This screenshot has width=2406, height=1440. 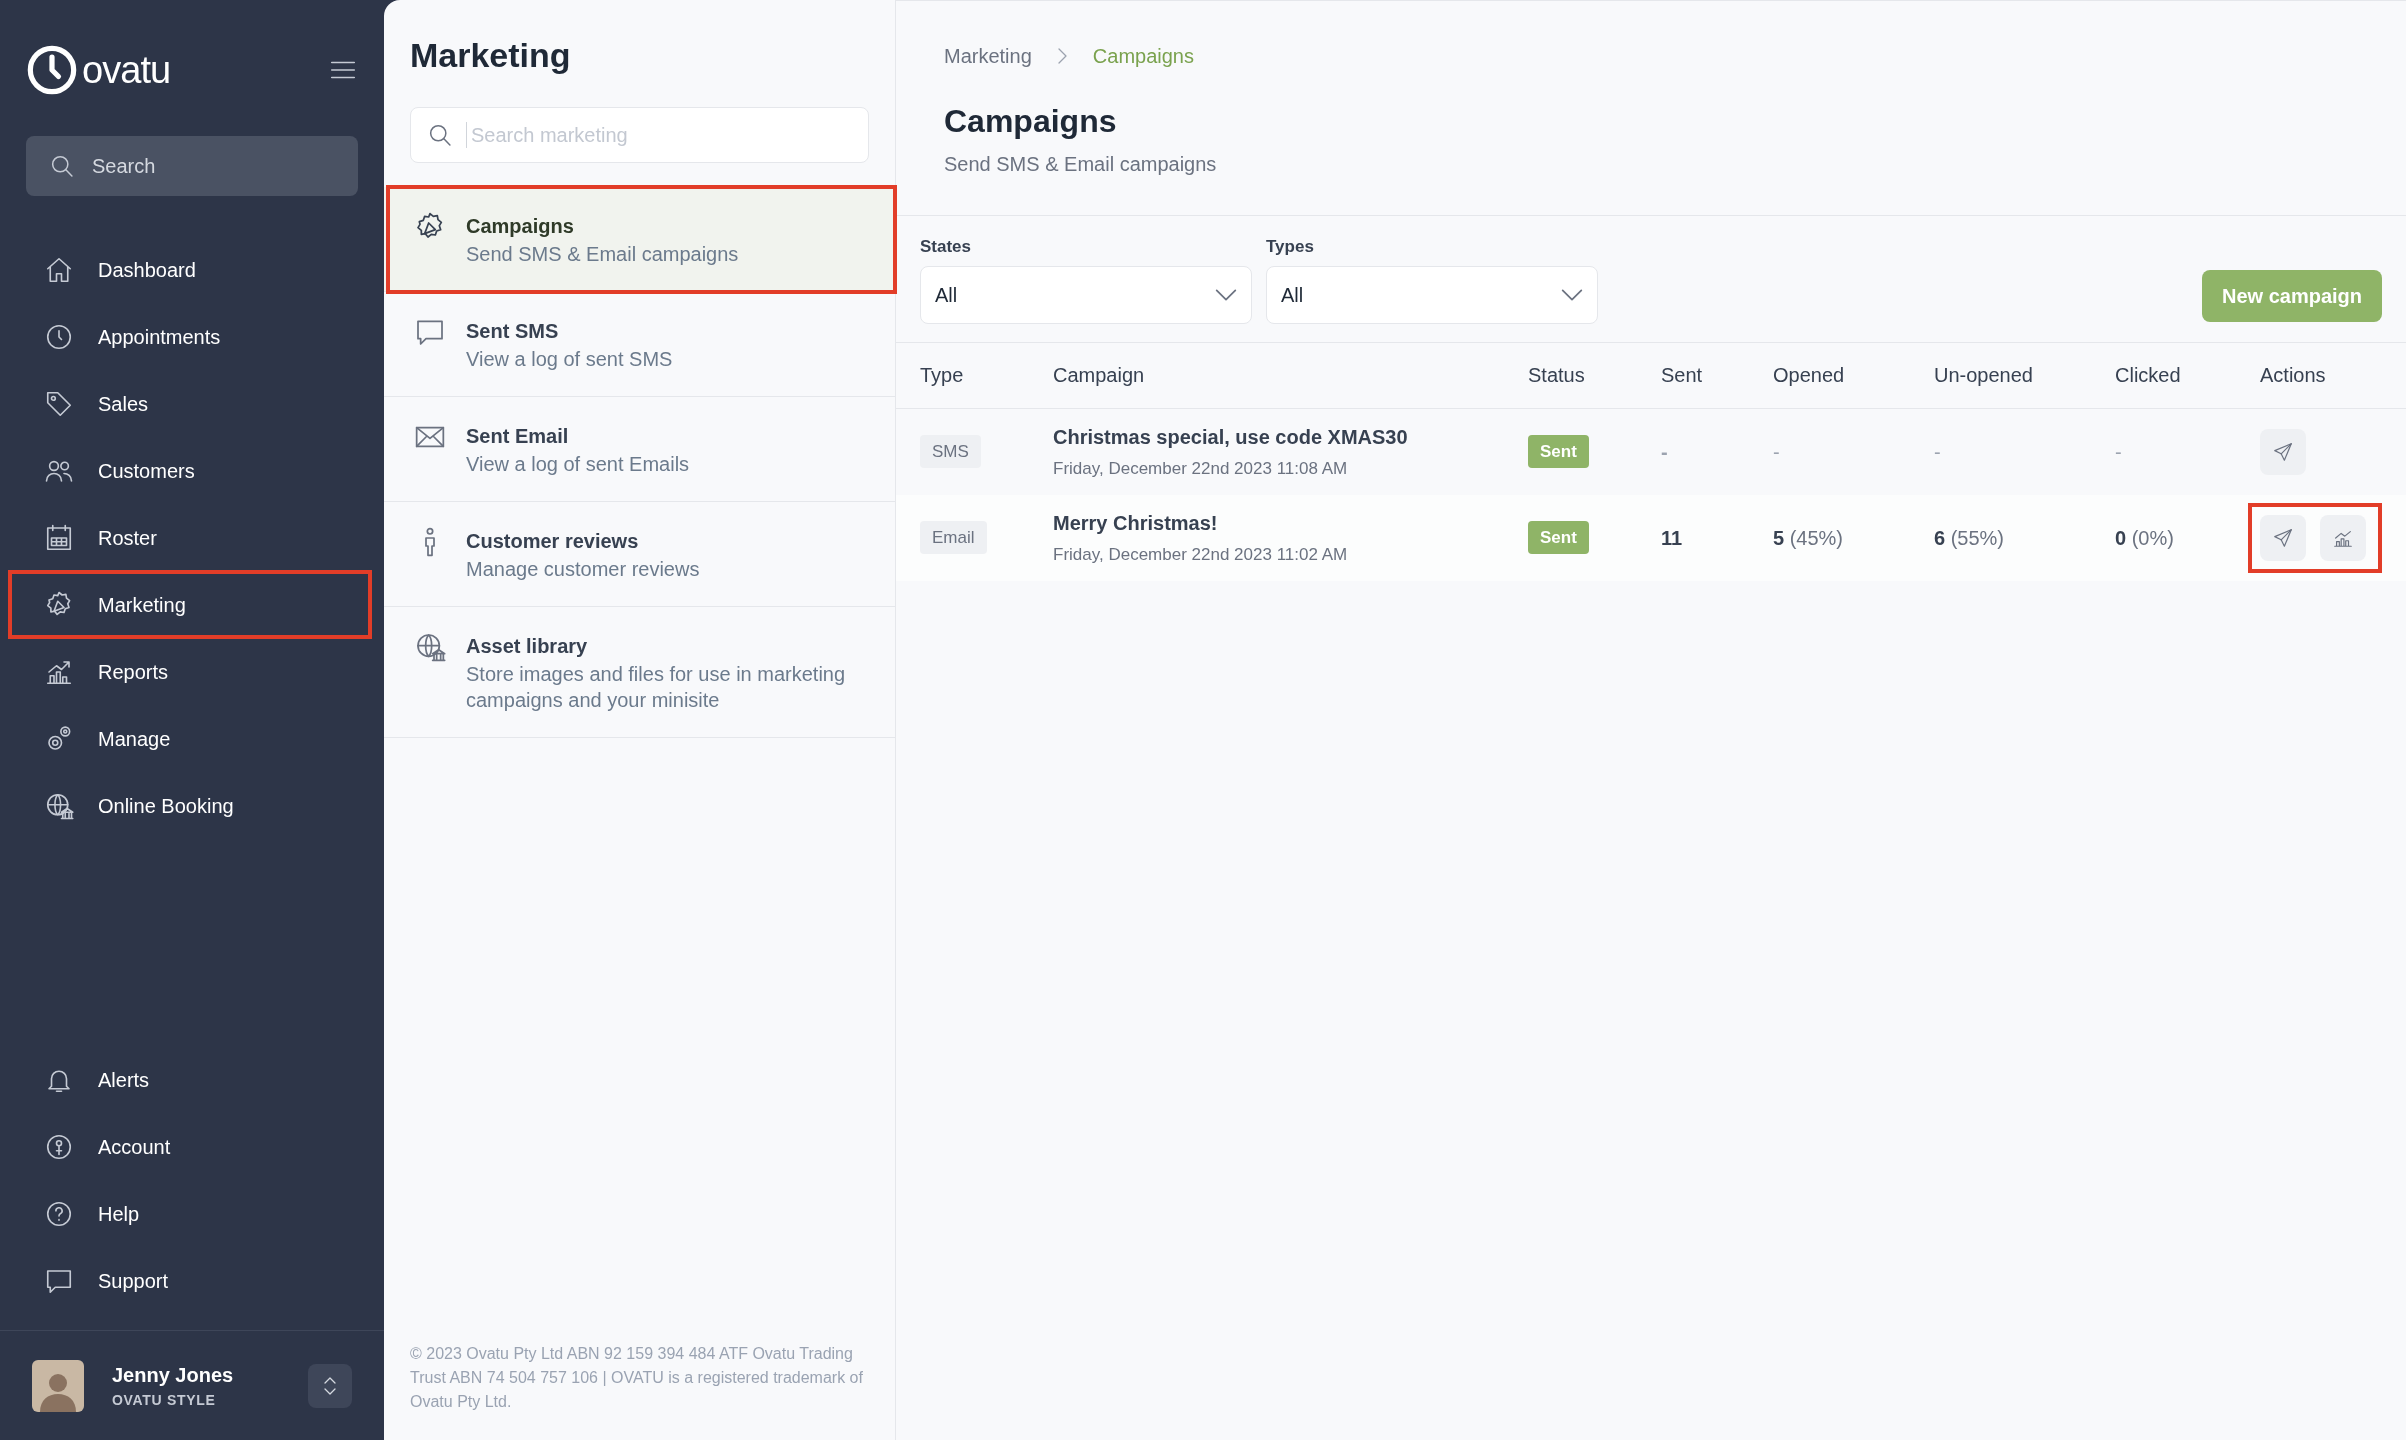 I want to click on column-header: Un-opened, so click(x=1984, y=375).